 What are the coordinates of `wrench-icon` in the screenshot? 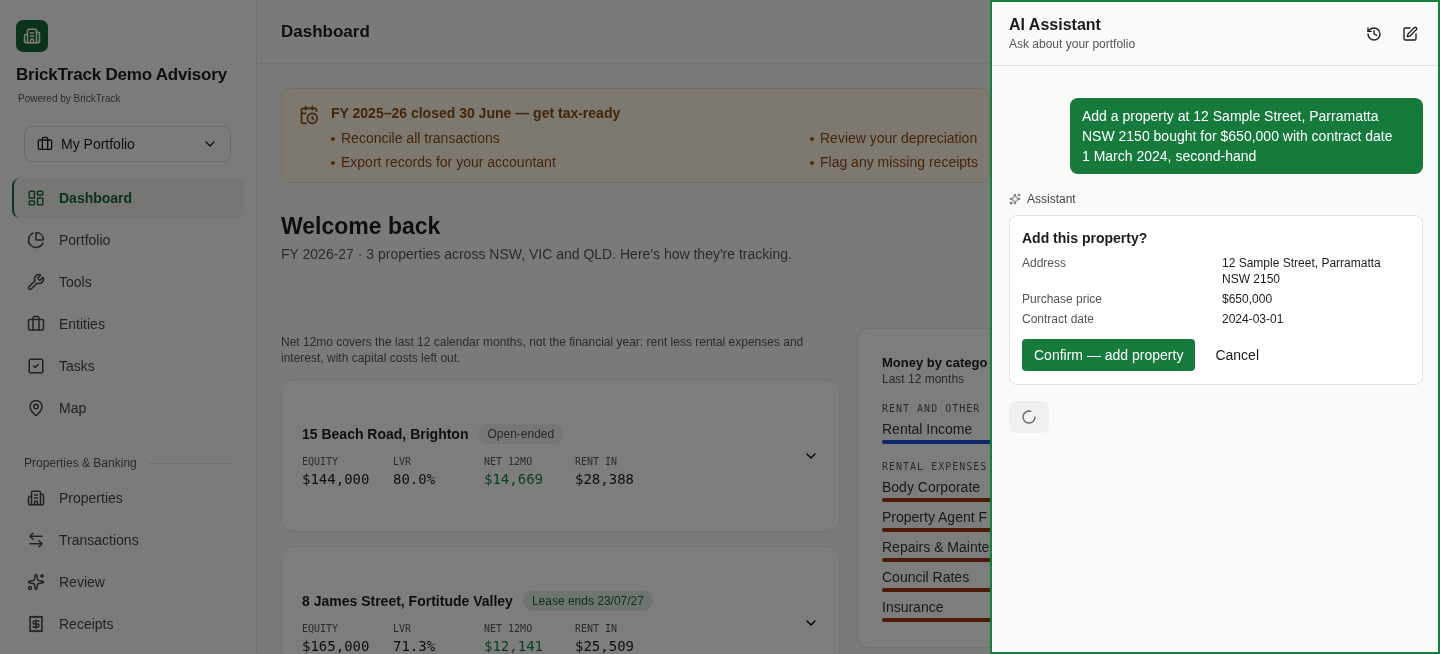 It's located at (36, 282).